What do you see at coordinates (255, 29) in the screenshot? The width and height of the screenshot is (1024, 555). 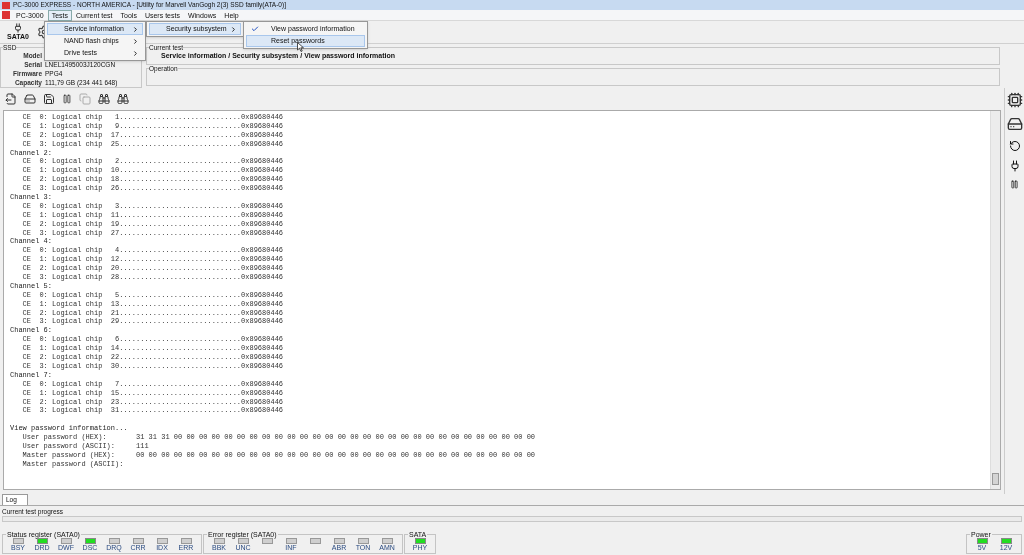 I see `check-icon` at bounding box center [255, 29].